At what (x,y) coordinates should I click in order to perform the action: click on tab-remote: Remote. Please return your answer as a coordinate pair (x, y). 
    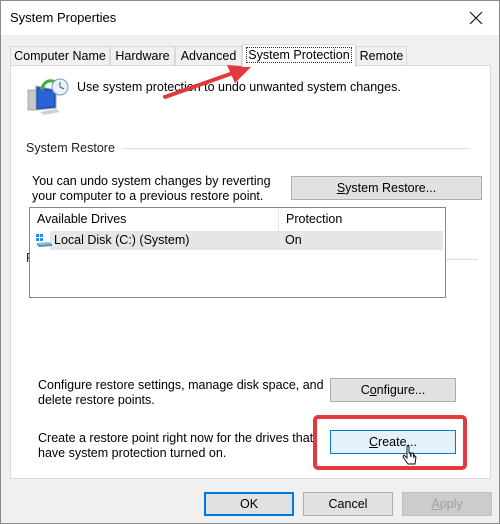
    Looking at the image, I should click on (381, 56).